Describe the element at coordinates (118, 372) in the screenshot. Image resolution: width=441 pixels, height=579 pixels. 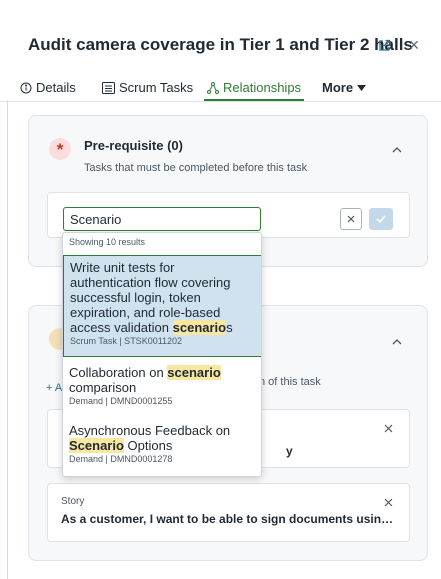
I see `result-text: Collaboration on` at that location.